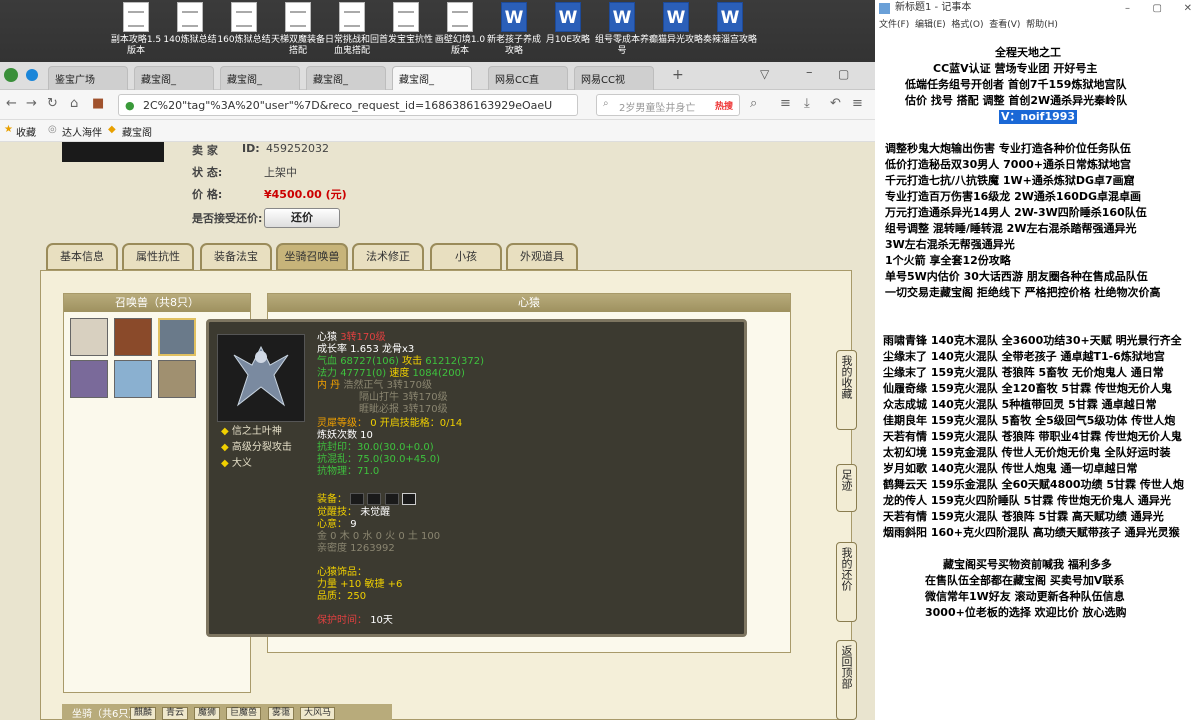 This screenshot has height=720, width=1200. Describe the element at coordinates (175, 713) in the screenshot. I see `mount-tab: 青云` at that location.